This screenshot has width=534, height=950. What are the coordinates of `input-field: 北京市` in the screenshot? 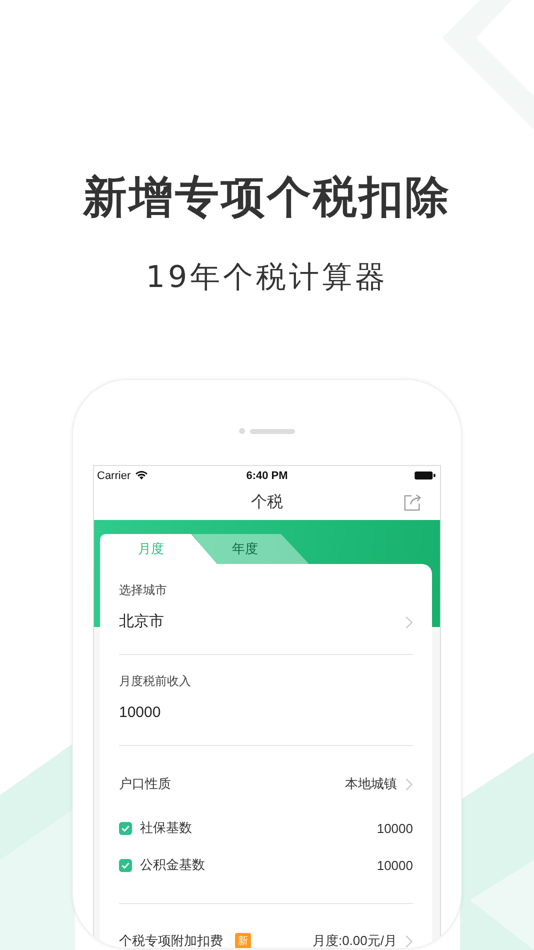 It's located at (141, 622).